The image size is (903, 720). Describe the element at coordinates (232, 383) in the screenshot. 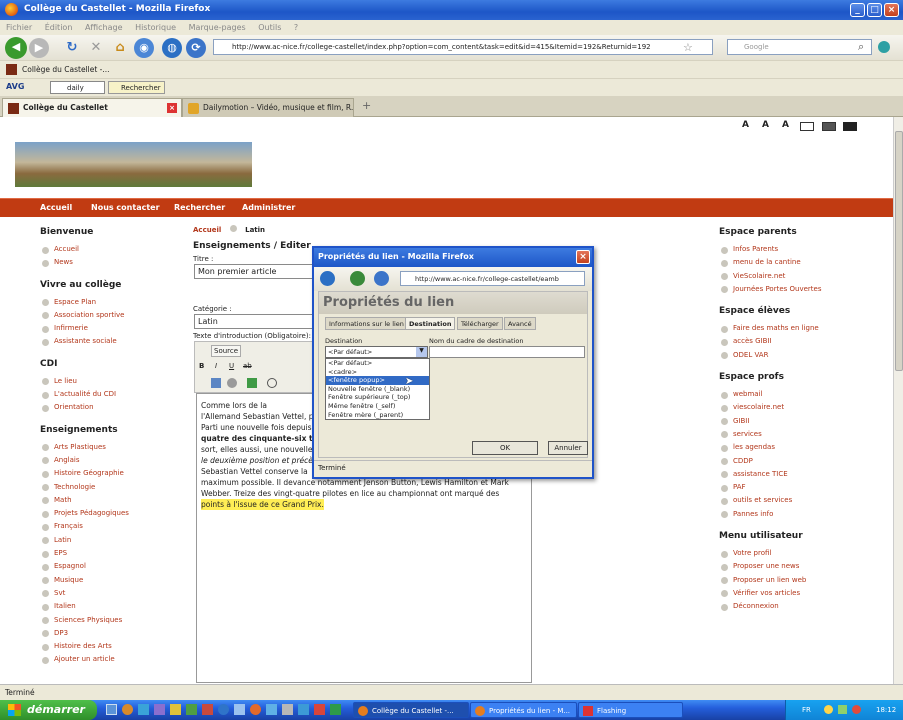

I see `anchor-icon` at that location.